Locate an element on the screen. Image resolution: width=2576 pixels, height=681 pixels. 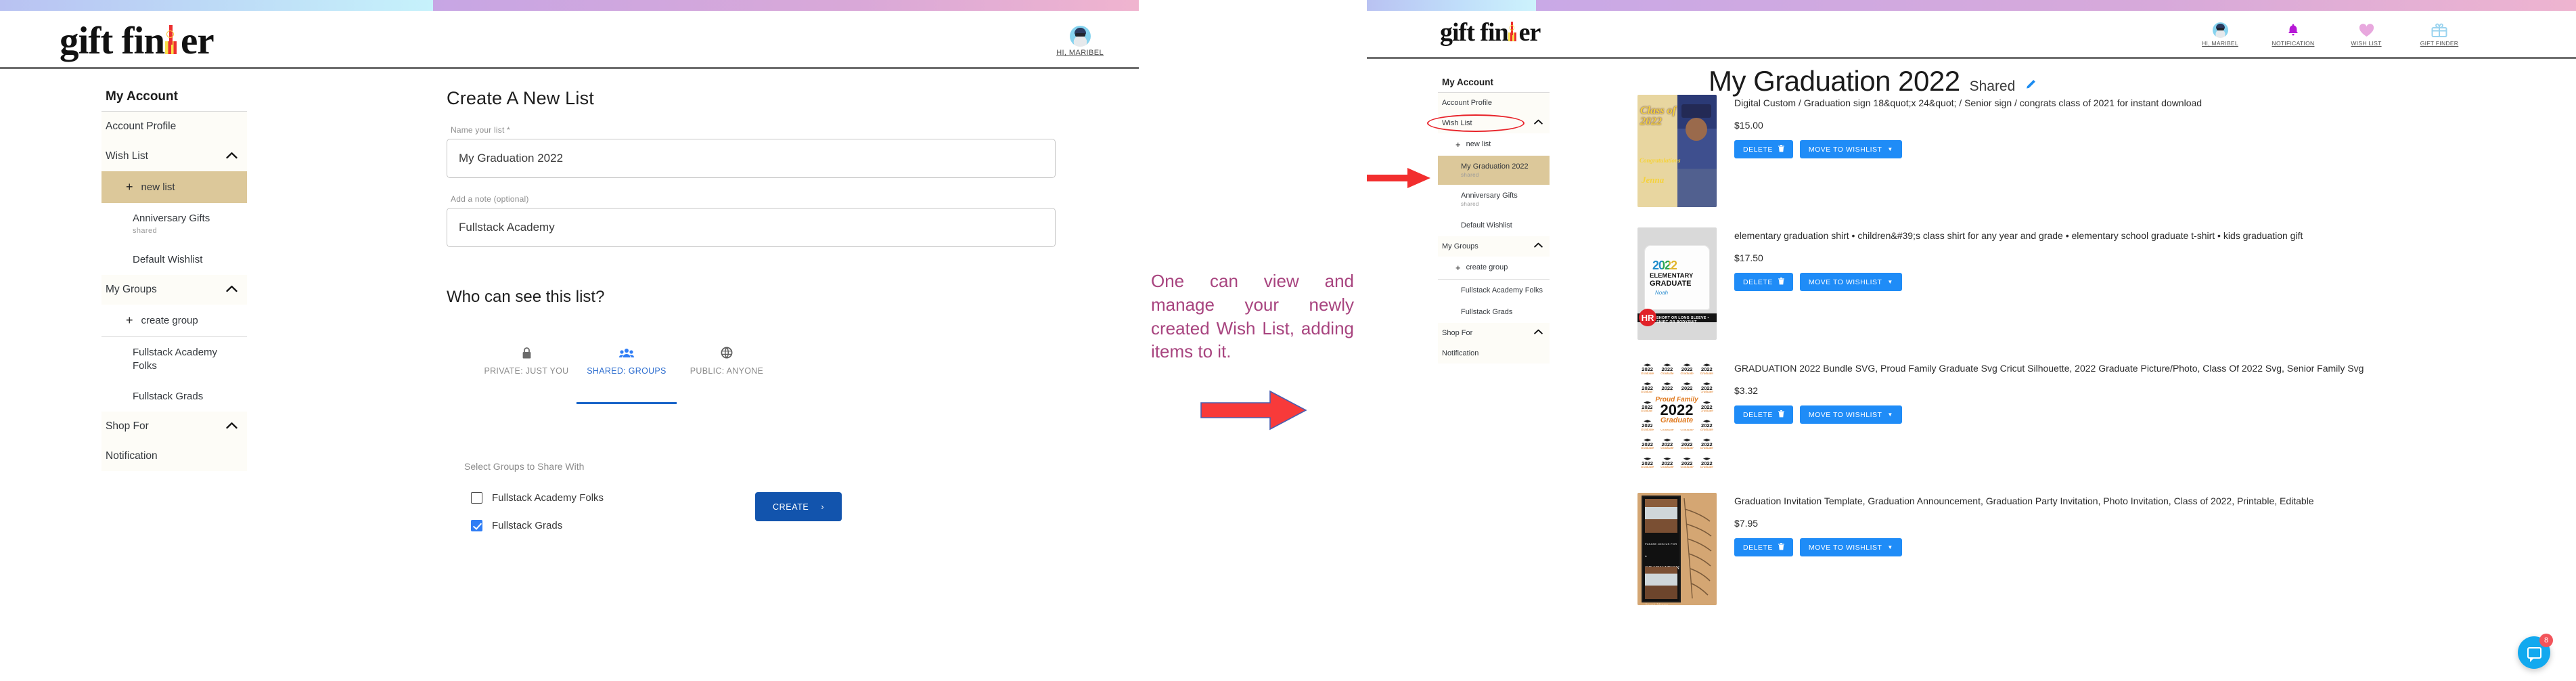
chat-bubble-icon is located at coordinates (2534, 654).